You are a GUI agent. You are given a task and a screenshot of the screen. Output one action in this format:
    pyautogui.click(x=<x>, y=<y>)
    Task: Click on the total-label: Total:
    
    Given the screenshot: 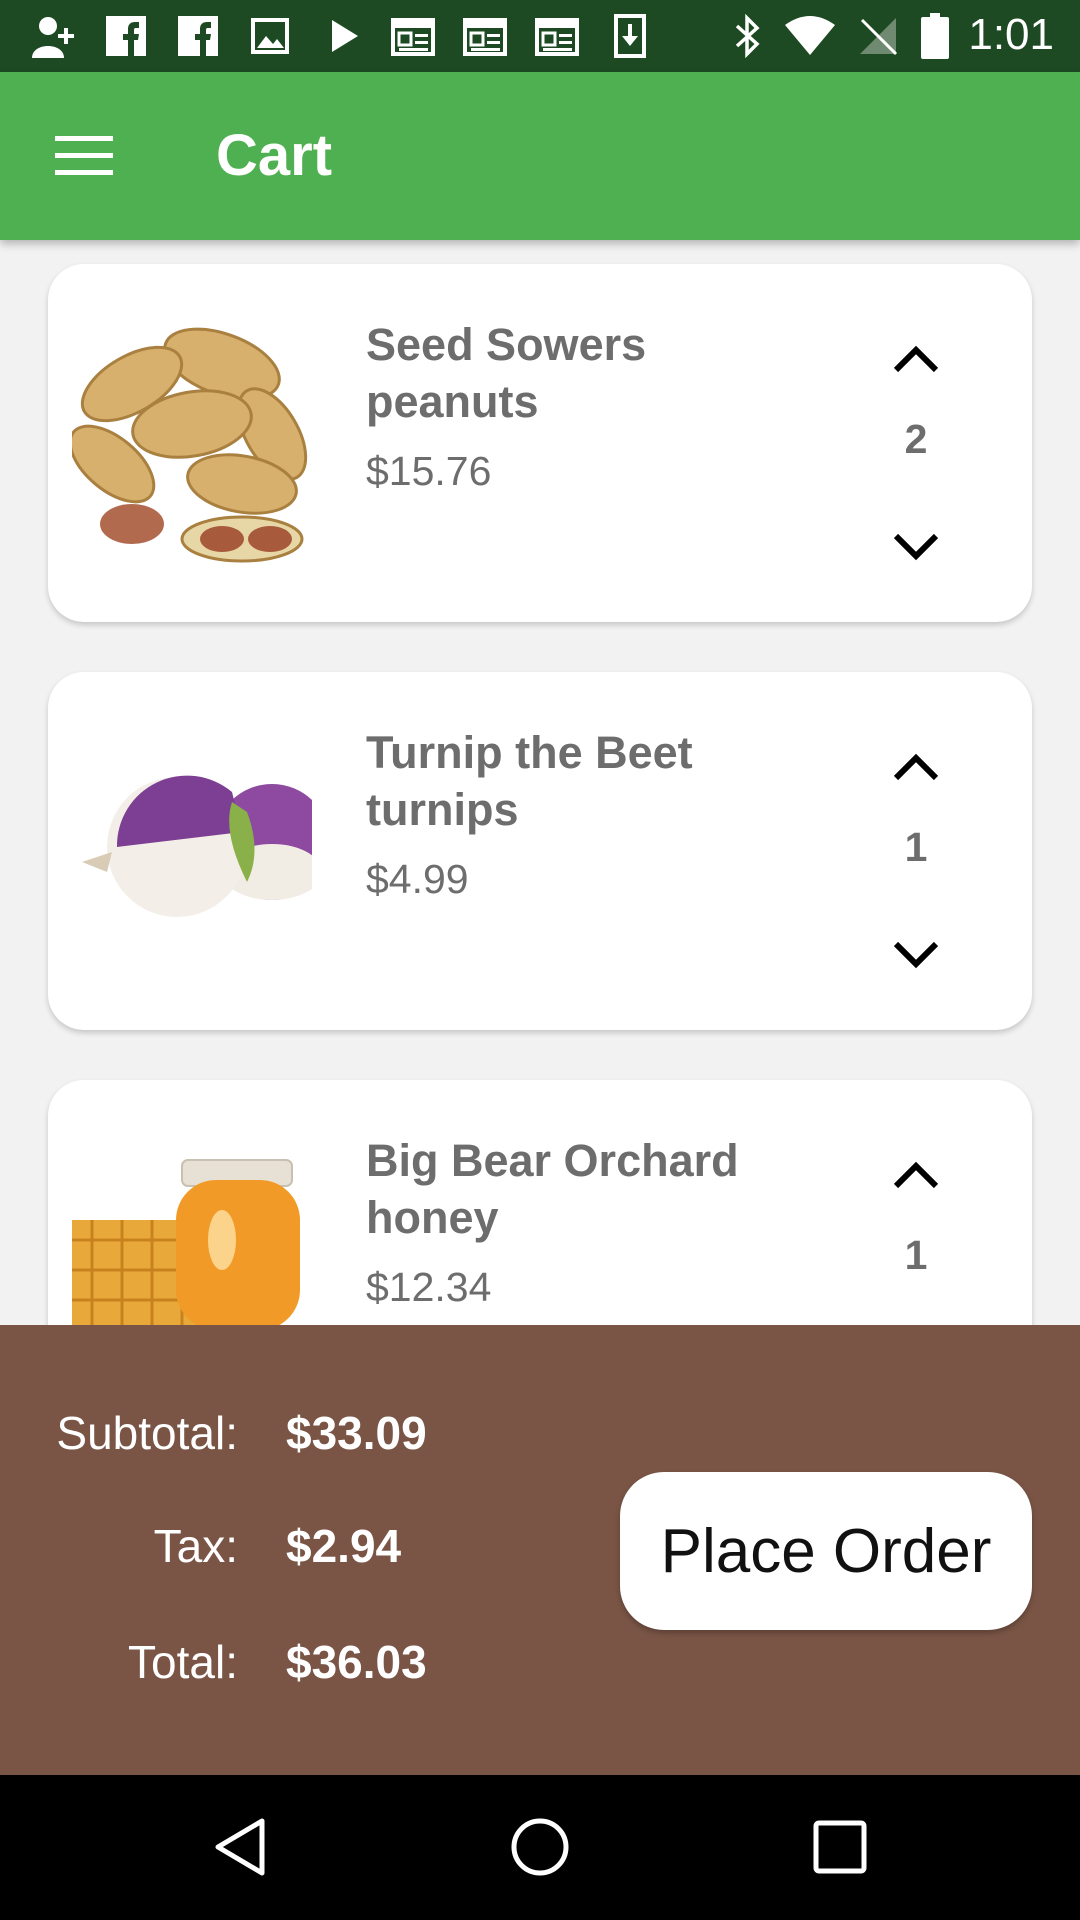 What is the action you would take?
    pyautogui.click(x=183, y=1662)
    